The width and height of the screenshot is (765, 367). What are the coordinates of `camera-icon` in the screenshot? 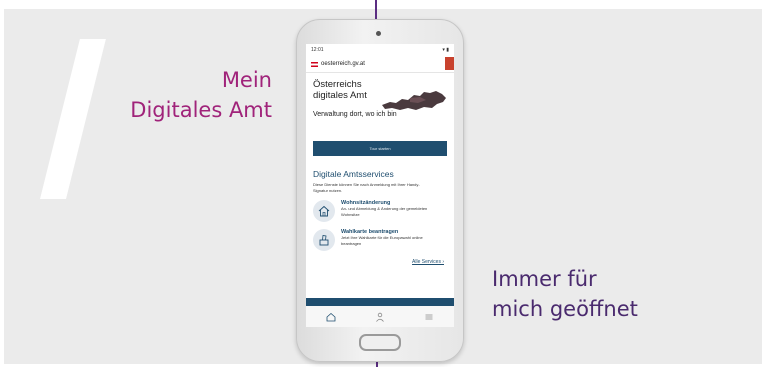 It's located at (378, 33).